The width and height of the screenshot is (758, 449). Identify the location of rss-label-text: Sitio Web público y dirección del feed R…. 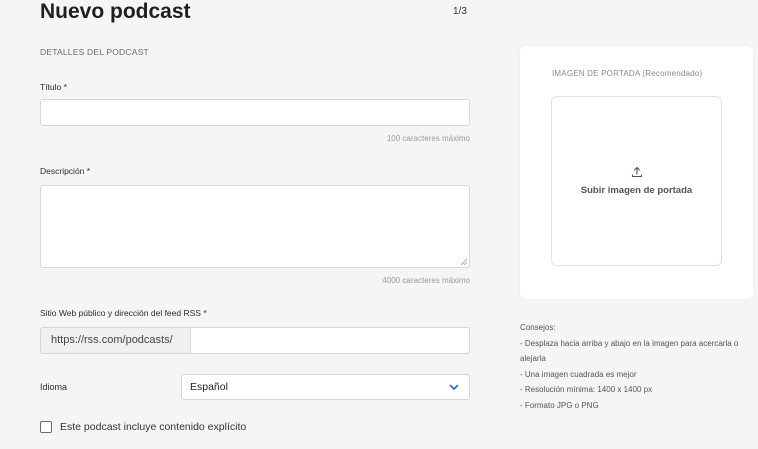
(120, 313).